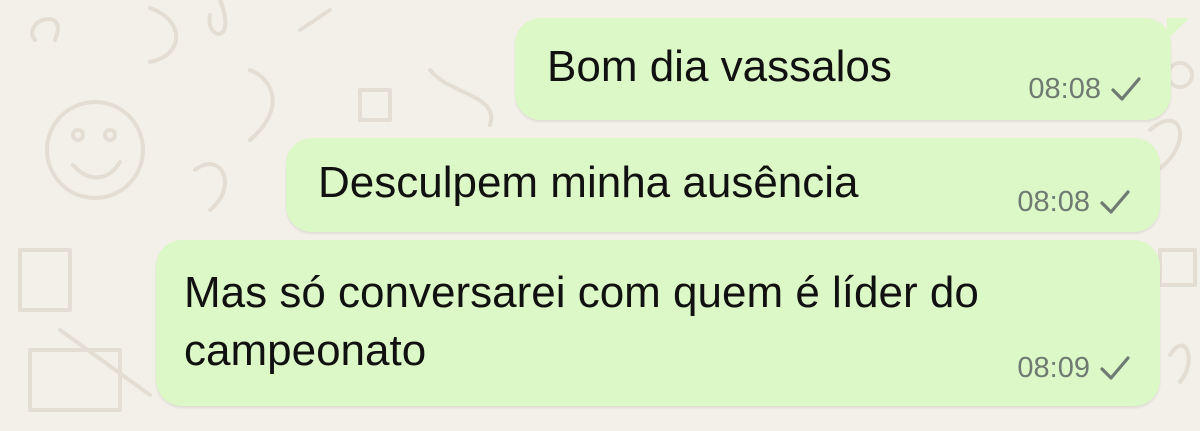 Image resolution: width=1200 pixels, height=431 pixels. I want to click on message-bubble: Bom dia vassalos 08:08, so click(852, 69).